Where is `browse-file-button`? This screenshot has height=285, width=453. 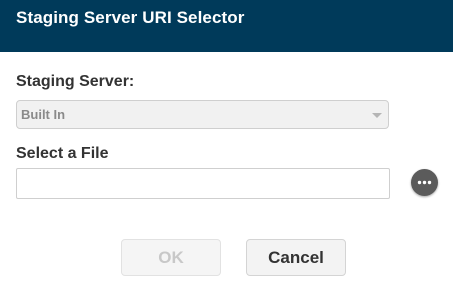 browse-file-button is located at coordinates (424, 182).